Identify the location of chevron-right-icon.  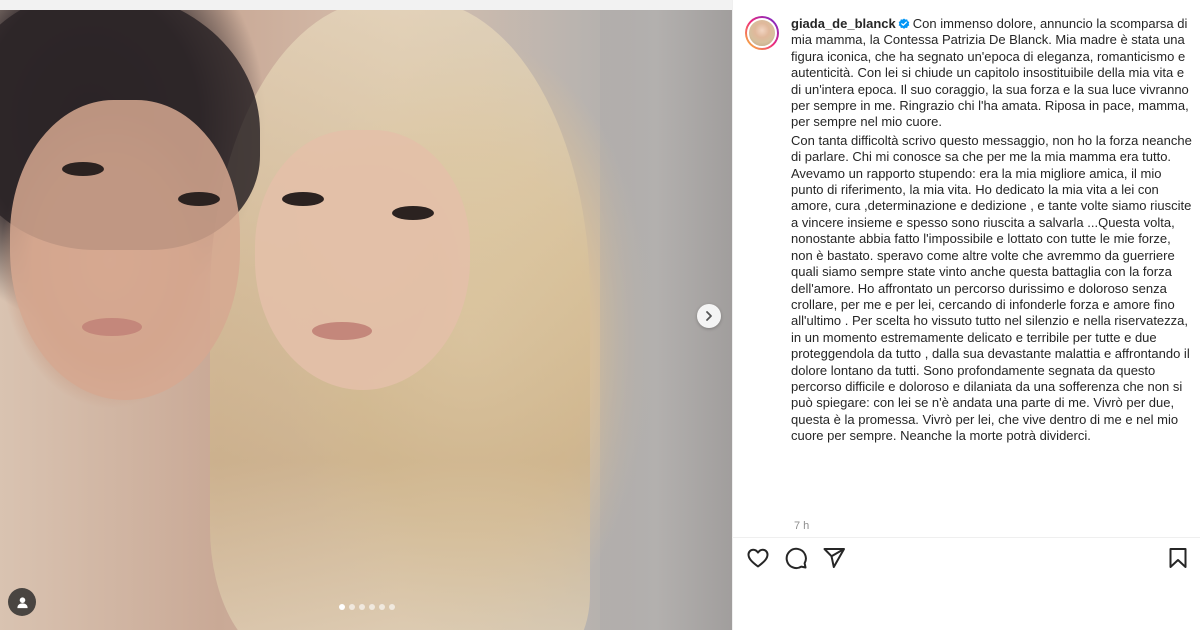
(709, 316).